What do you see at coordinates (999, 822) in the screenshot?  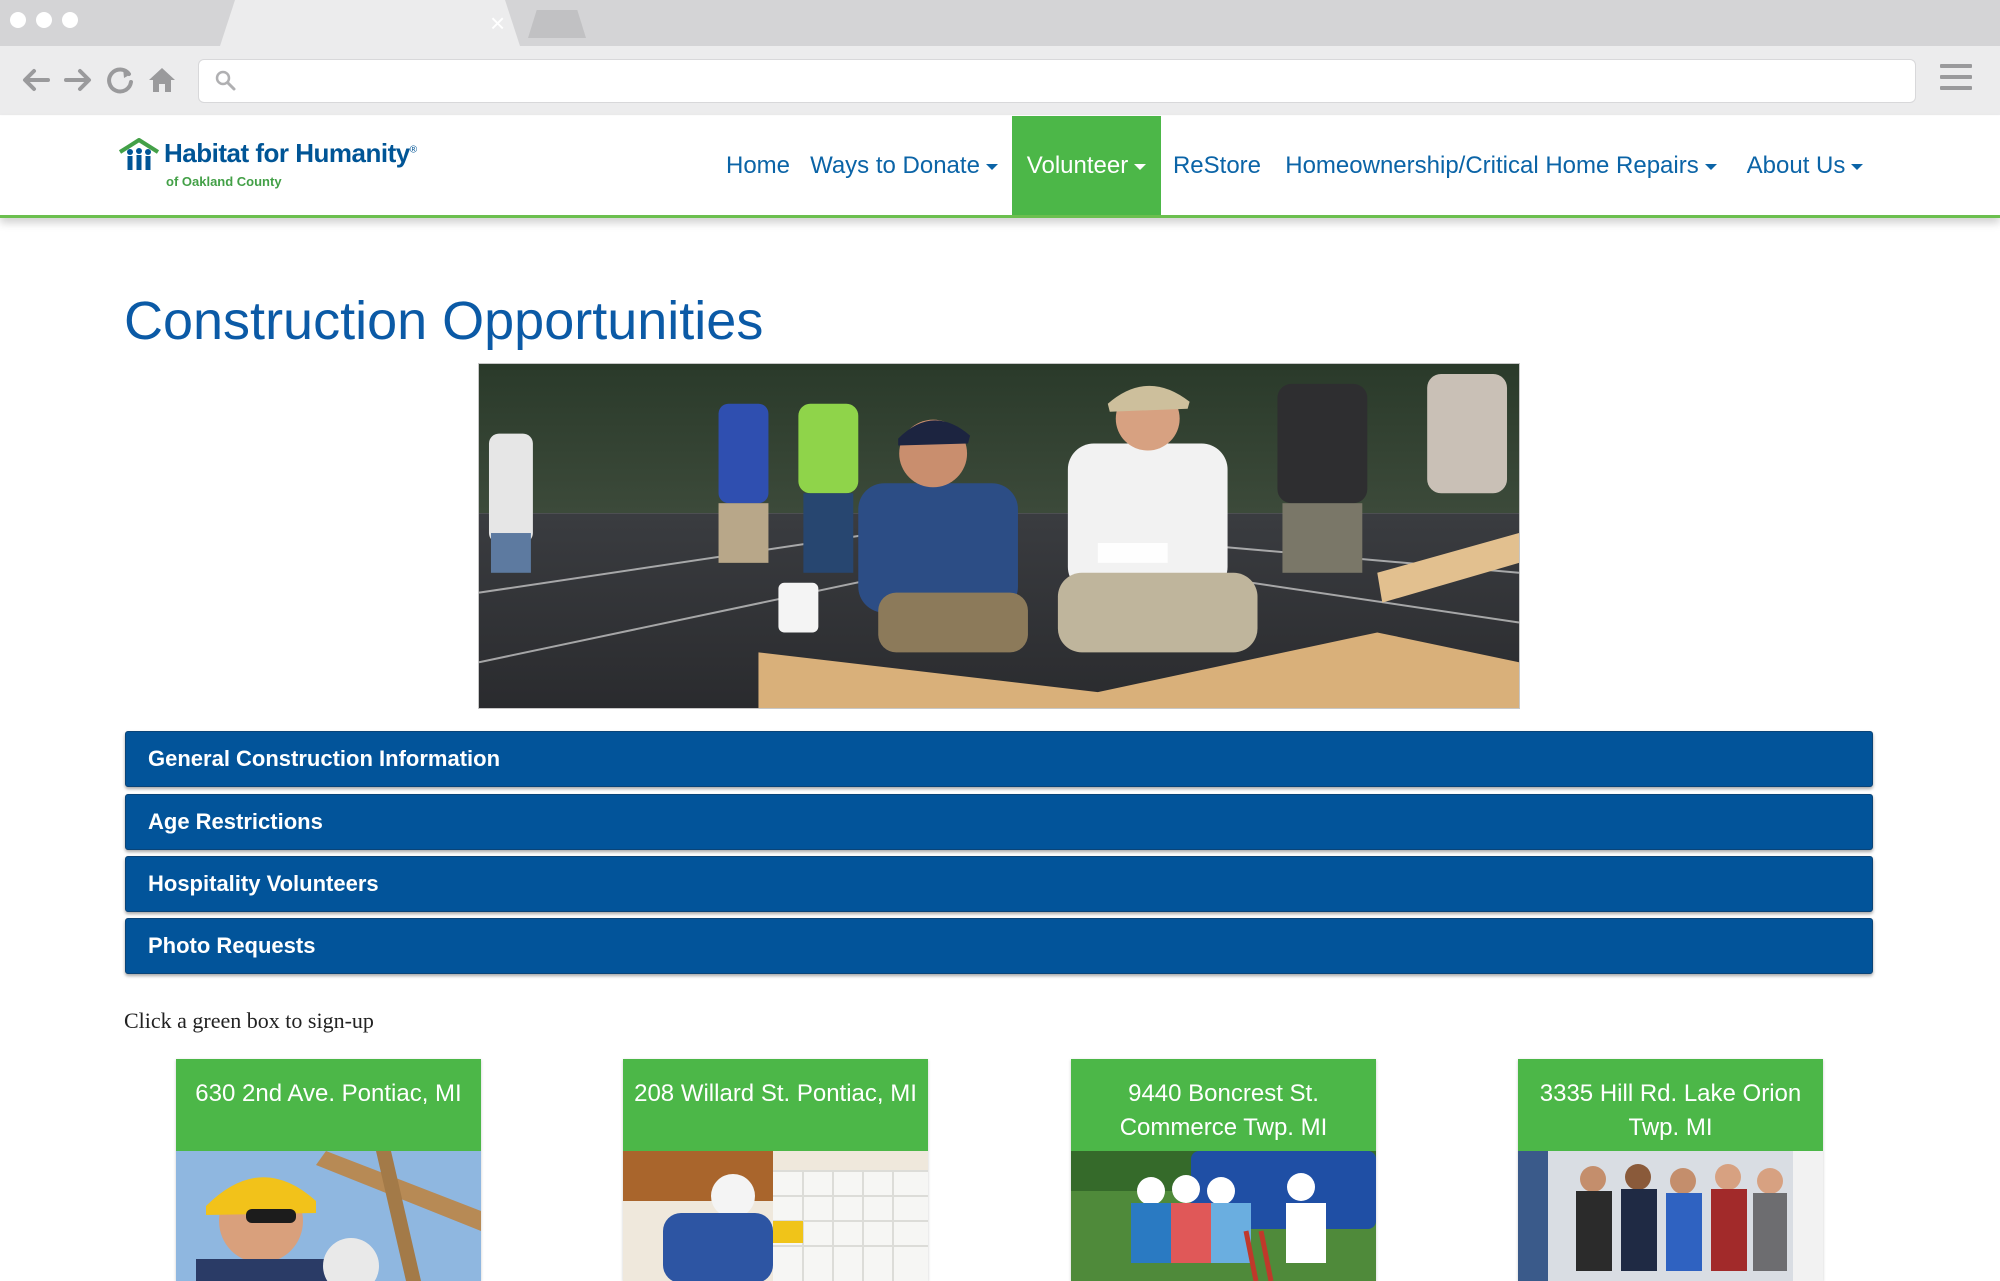 I see `accordion-age-restrictions: Age Restrictions` at bounding box center [999, 822].